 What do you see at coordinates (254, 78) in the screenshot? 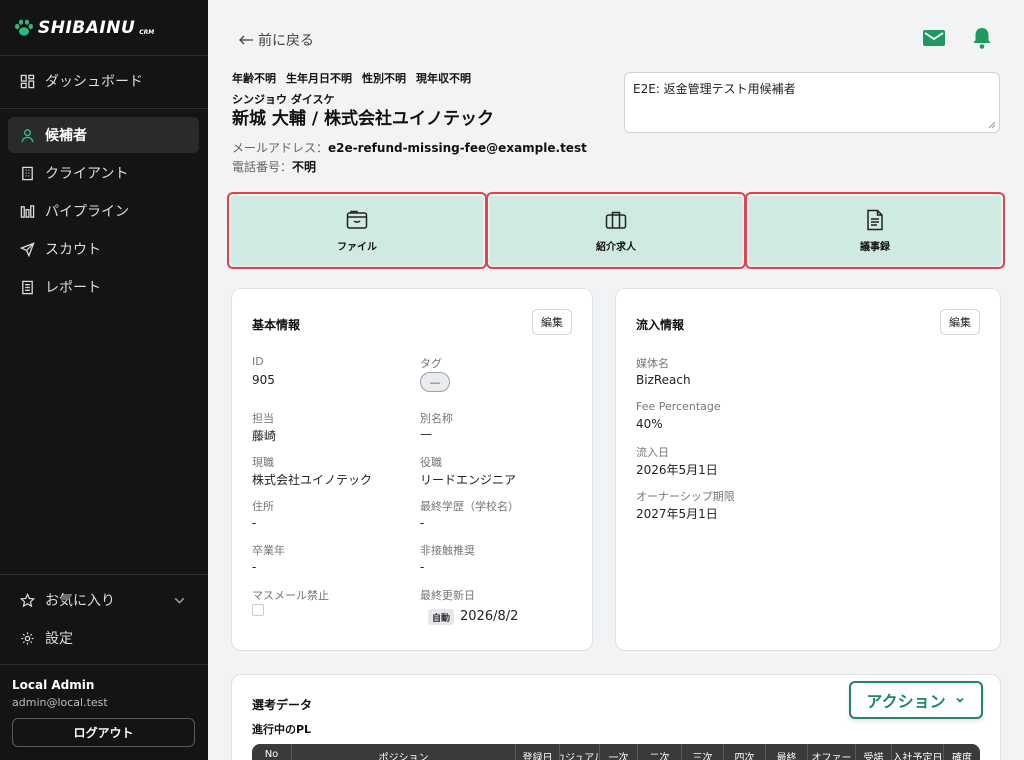
I see `age: 年齢不明` at bounding box center [254, 78].